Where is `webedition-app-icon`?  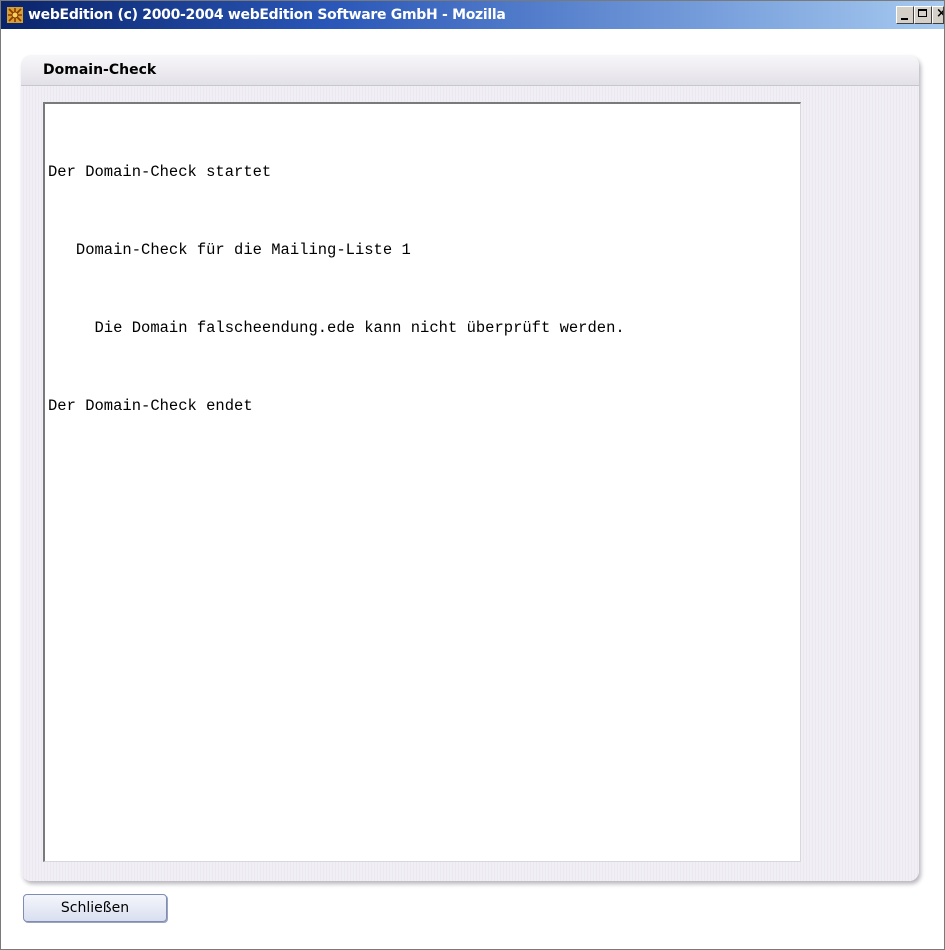
webedition-app-icon is located at coordinates (15, 15).